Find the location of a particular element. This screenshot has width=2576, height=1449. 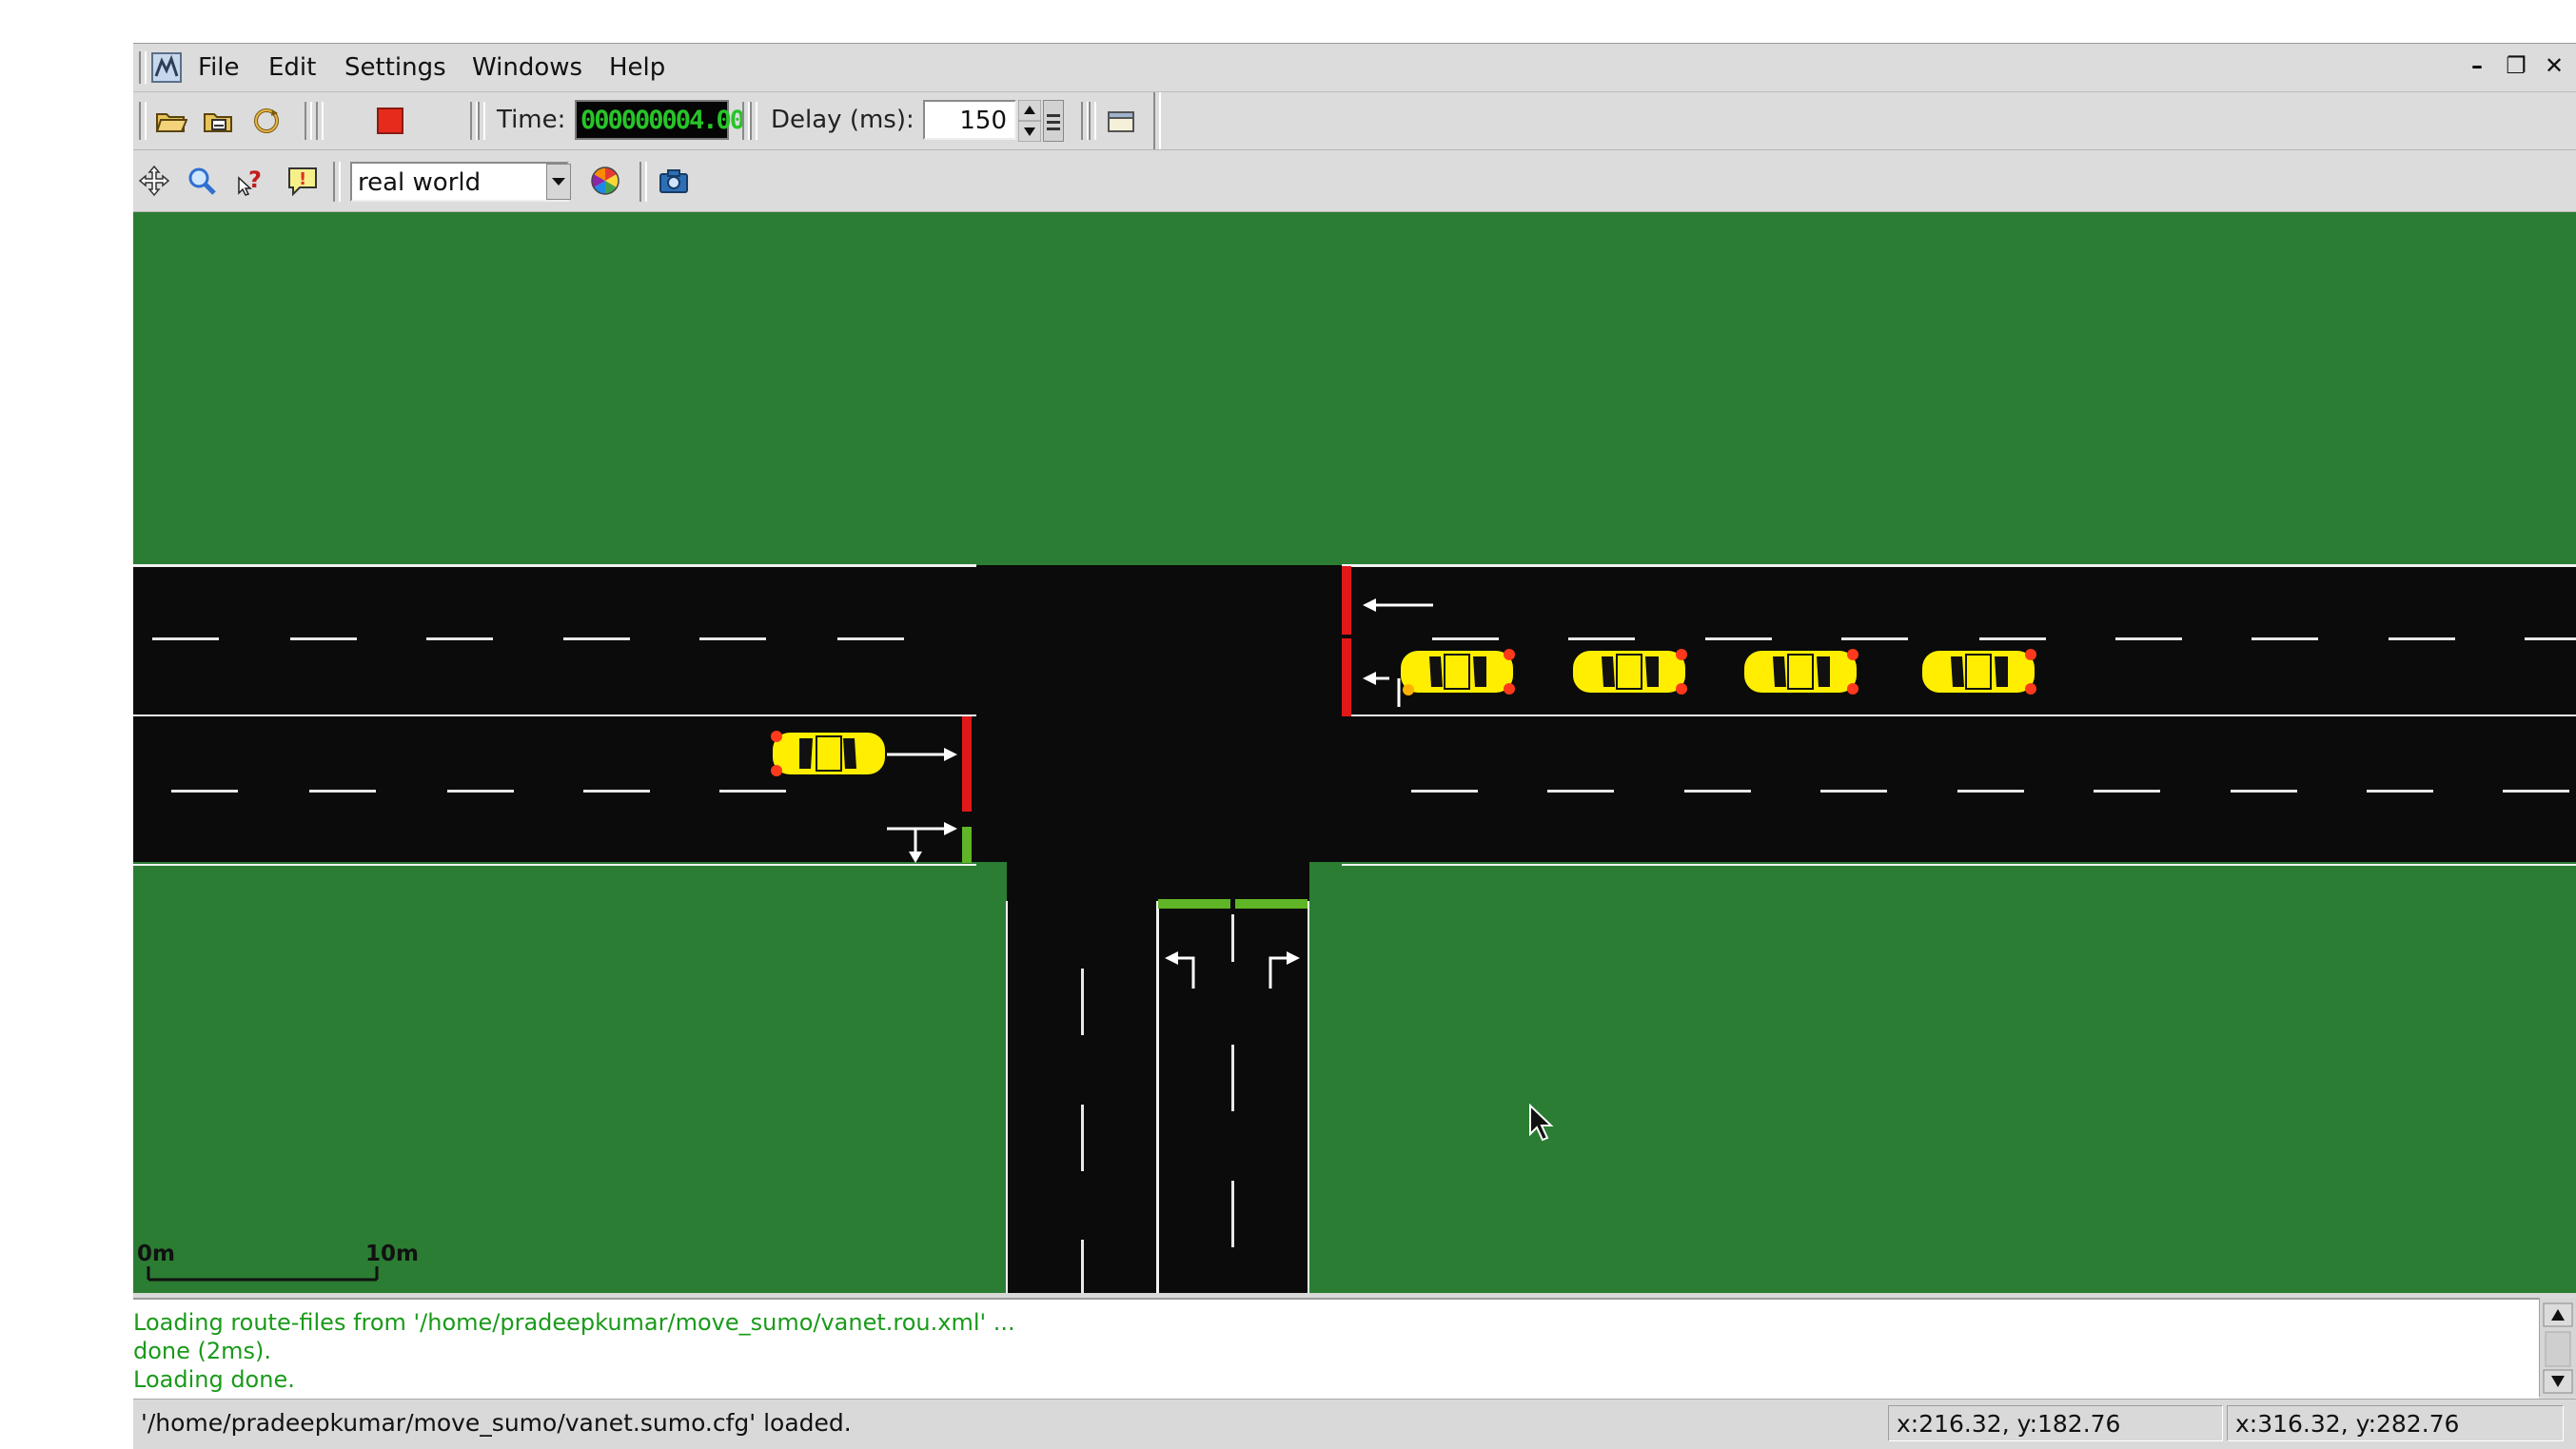

menubar-grip is located at coordinates (143, 67).